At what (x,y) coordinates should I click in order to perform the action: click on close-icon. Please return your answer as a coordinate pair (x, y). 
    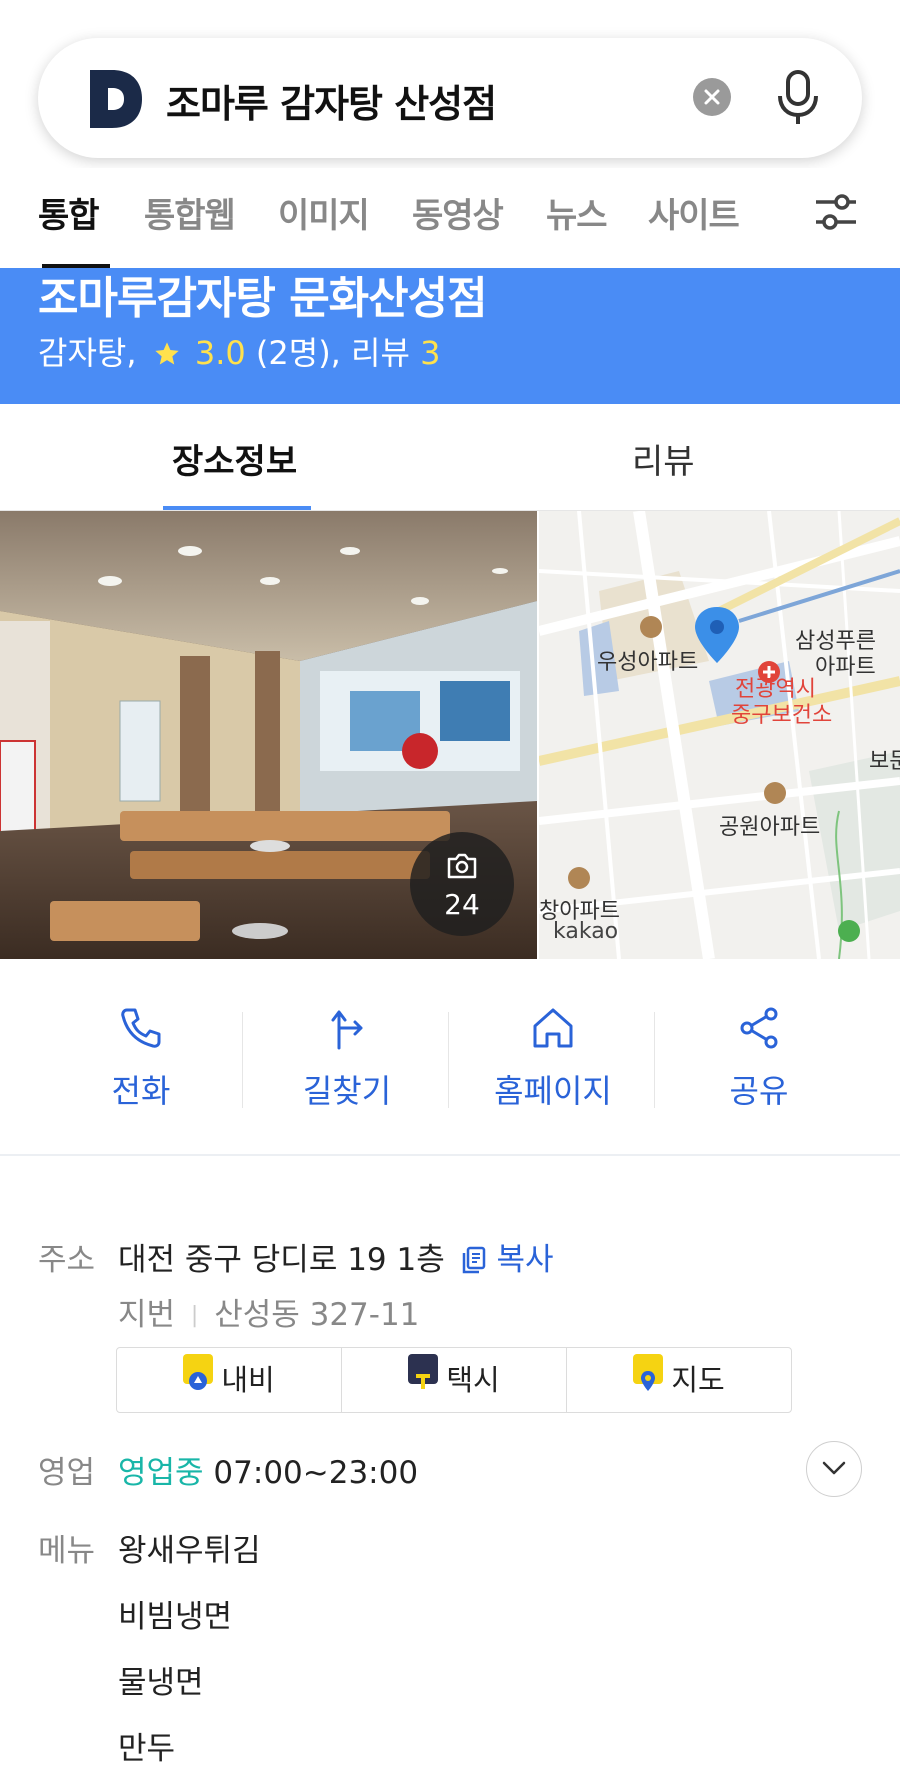
    Looking at the image, I should click on (712, 97).